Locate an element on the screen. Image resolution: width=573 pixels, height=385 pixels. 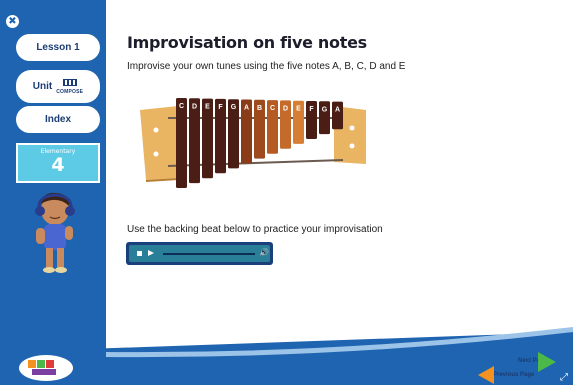
audio-player-bar: 🔊 is located at coordinates (199, 253).